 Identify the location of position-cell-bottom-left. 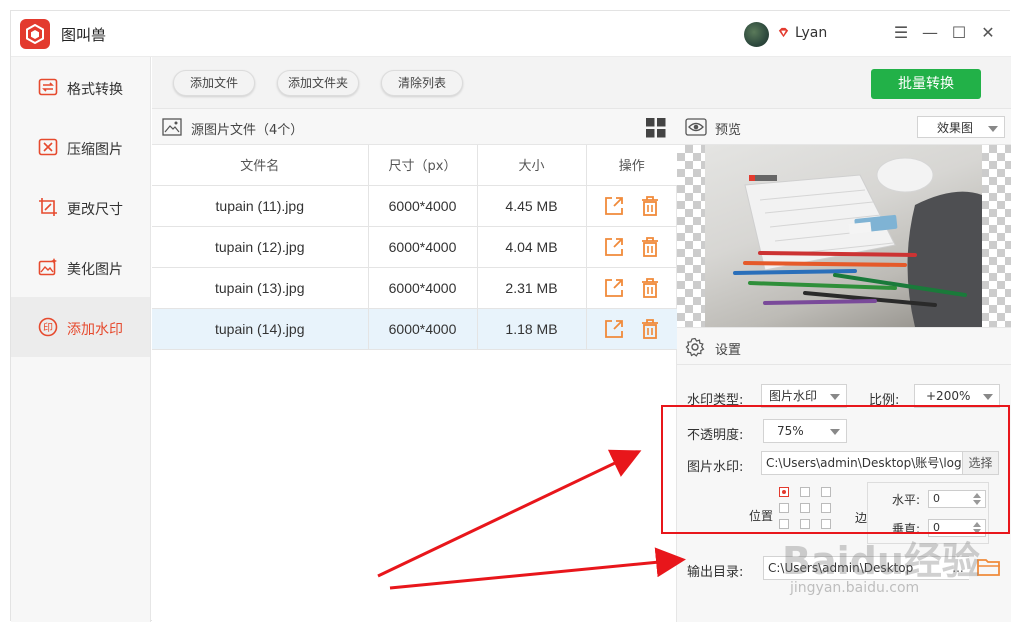
(784, 524).